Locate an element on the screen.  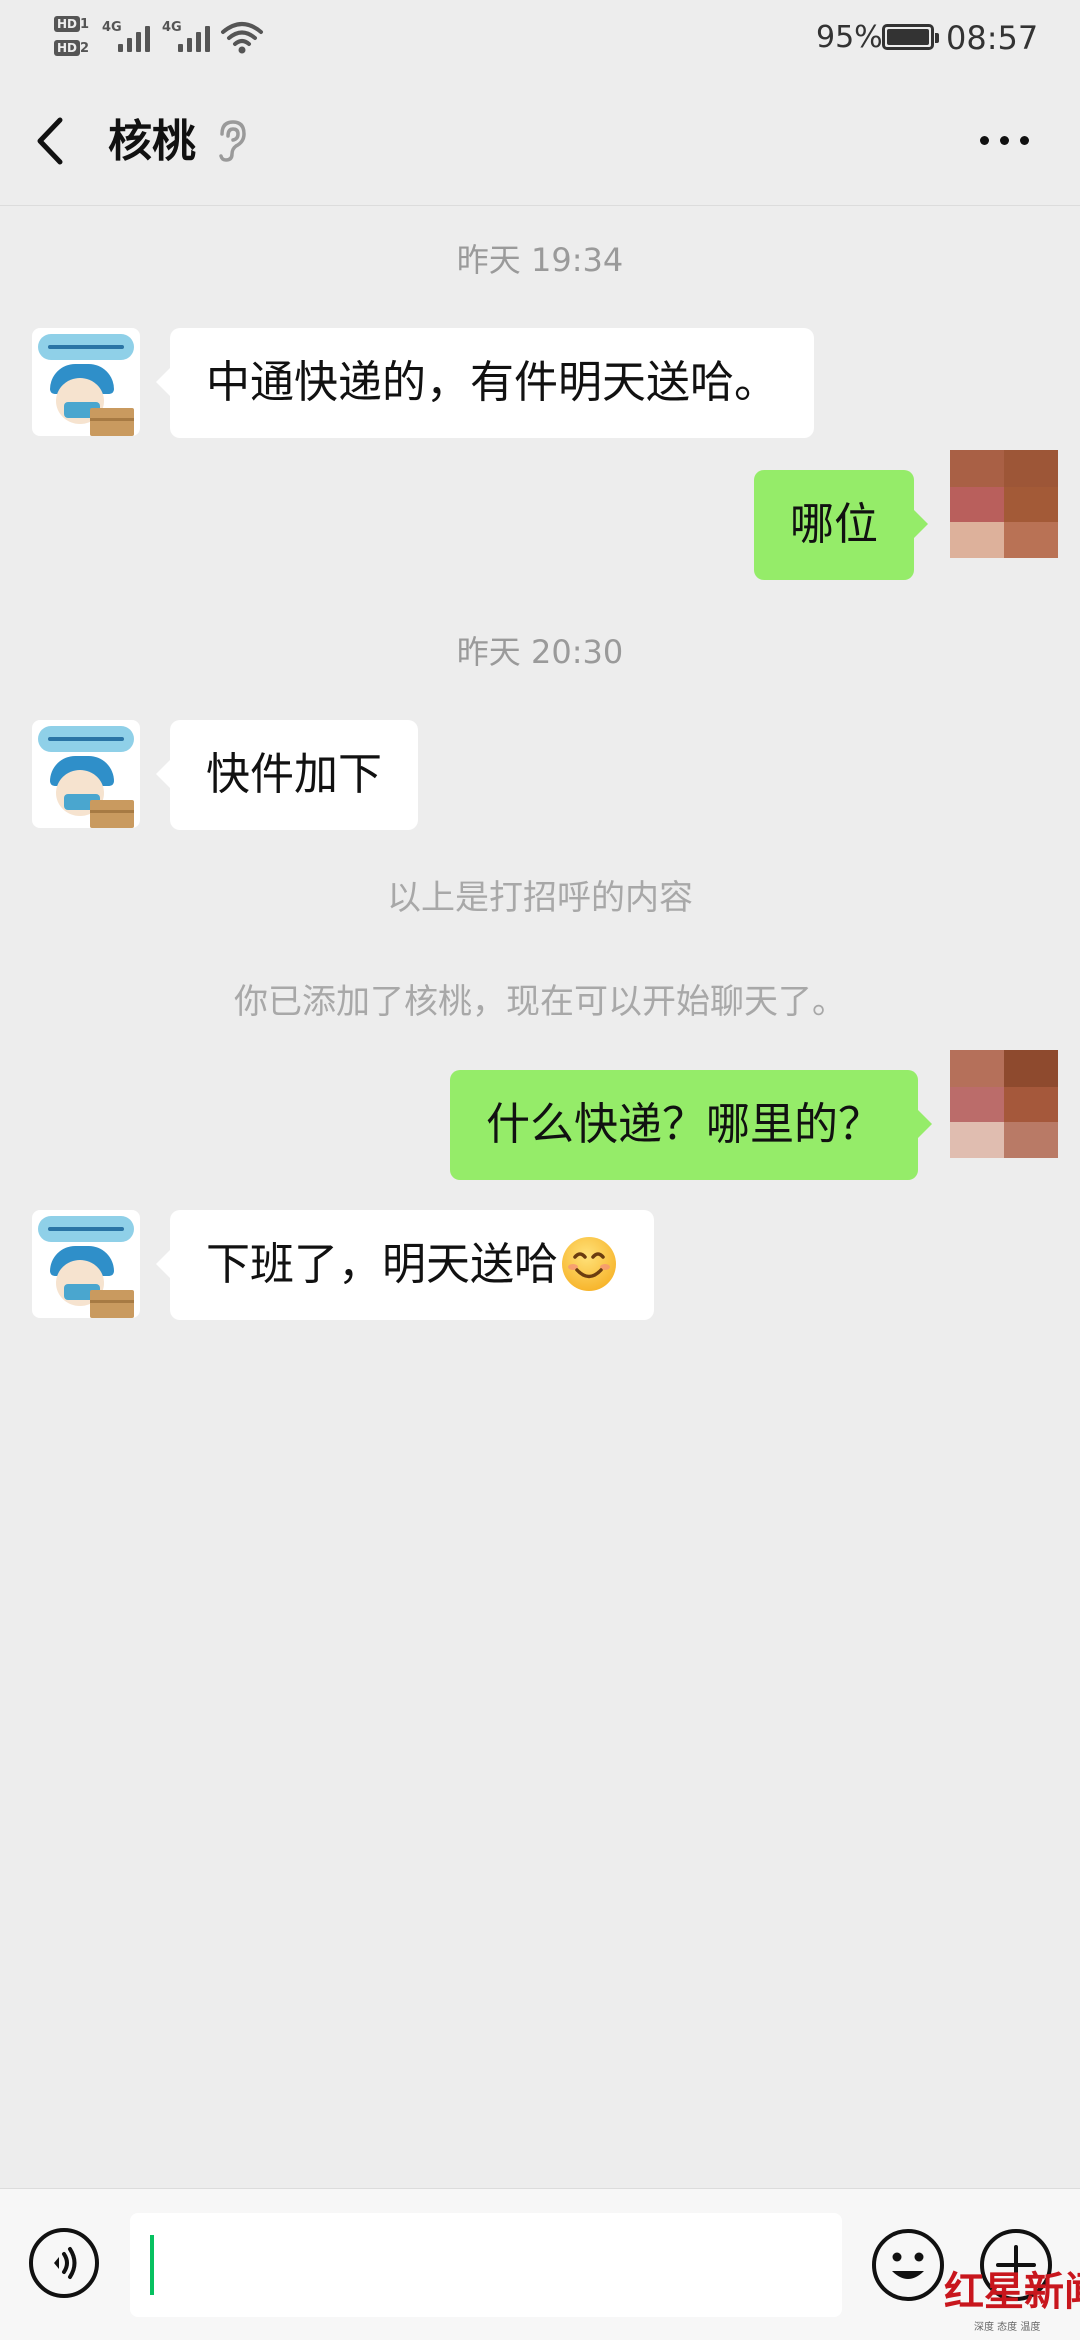
wifi-icon is located at coordinates (242, 38).